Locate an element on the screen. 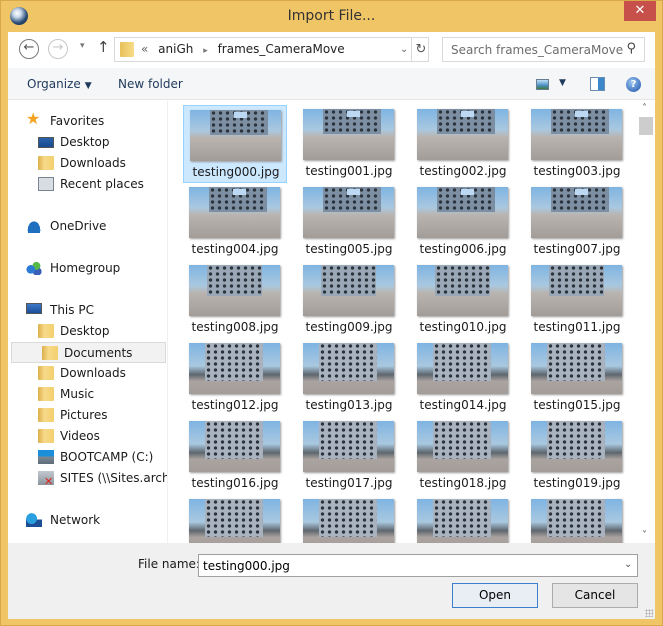 The height and width of the screenshot is (626, 663). file-item: testing004.jpg is located at coordinates (235, 222).